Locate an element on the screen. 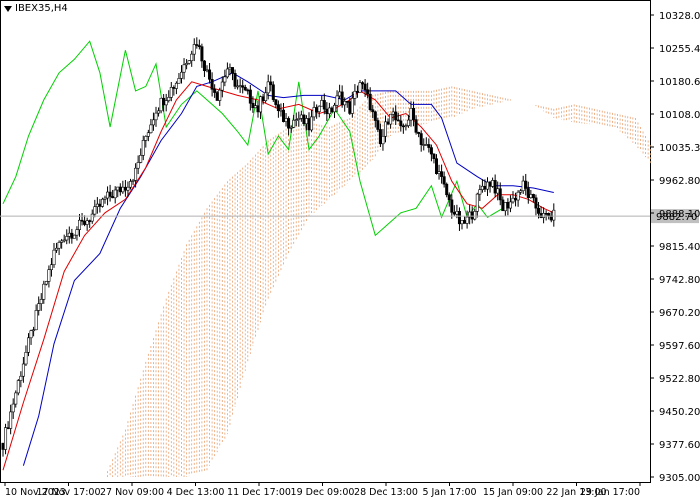 Image resolution: width=700 pixels, height=500 pixels. y-tick-label: 9670.20 is located at coordinates (679, 313).